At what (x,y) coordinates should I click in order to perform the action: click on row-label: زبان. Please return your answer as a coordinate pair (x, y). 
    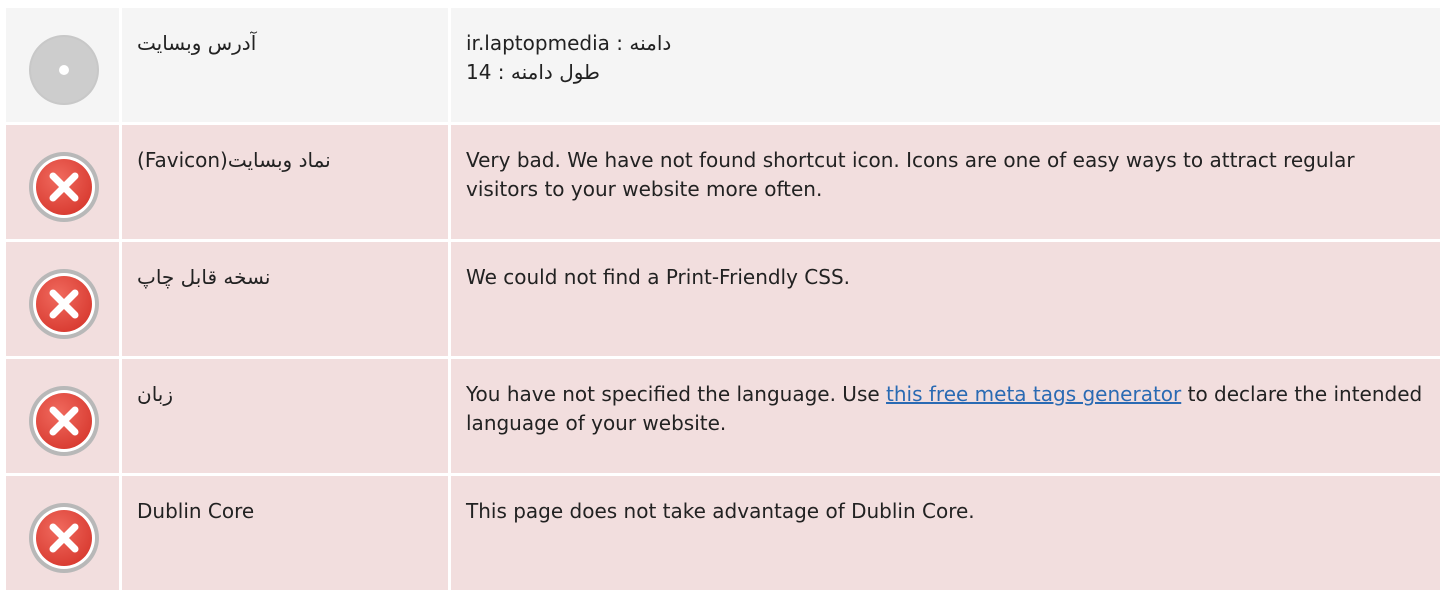
    Looking at the image, I should click on (285, 416).